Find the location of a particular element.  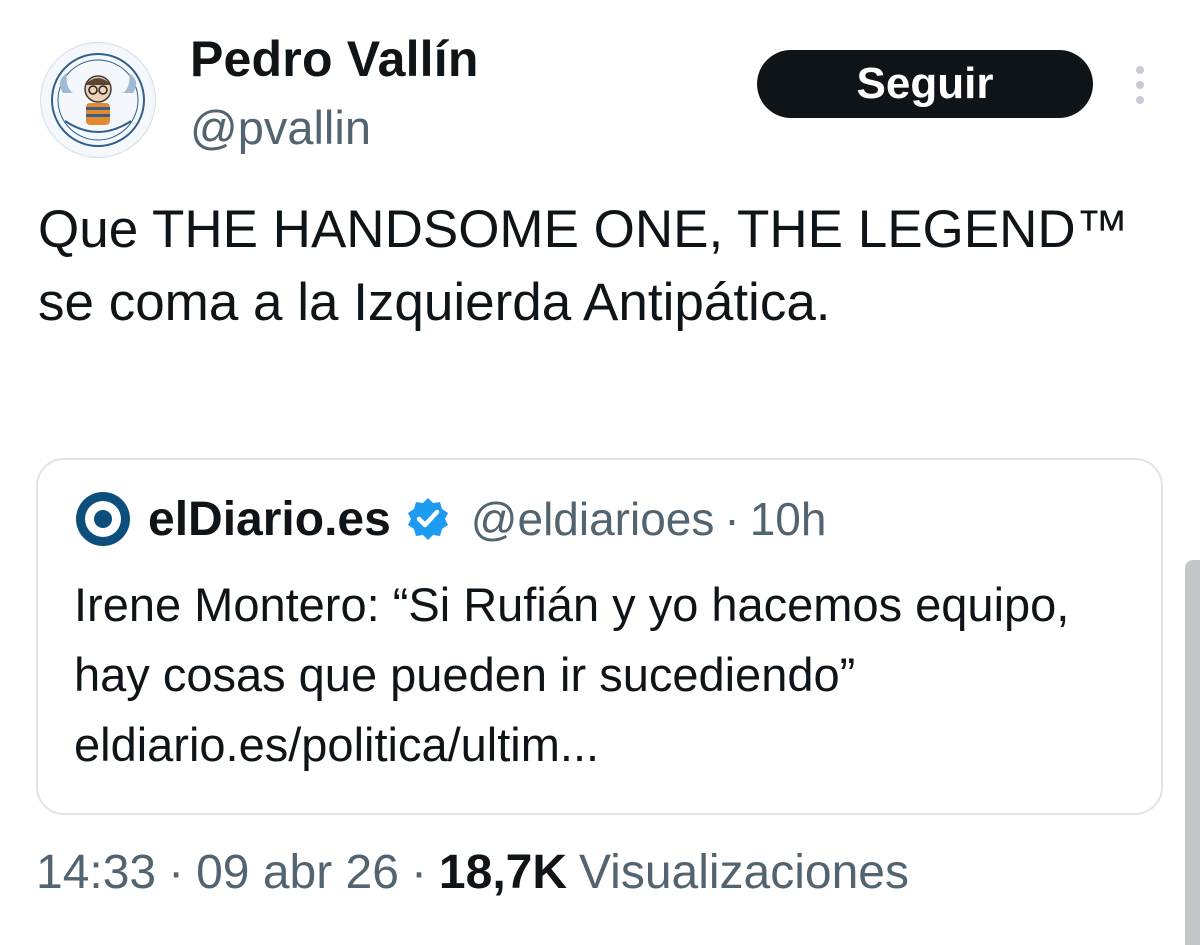

quoted-timestamp: 10h is located at coordinates (788, 519).